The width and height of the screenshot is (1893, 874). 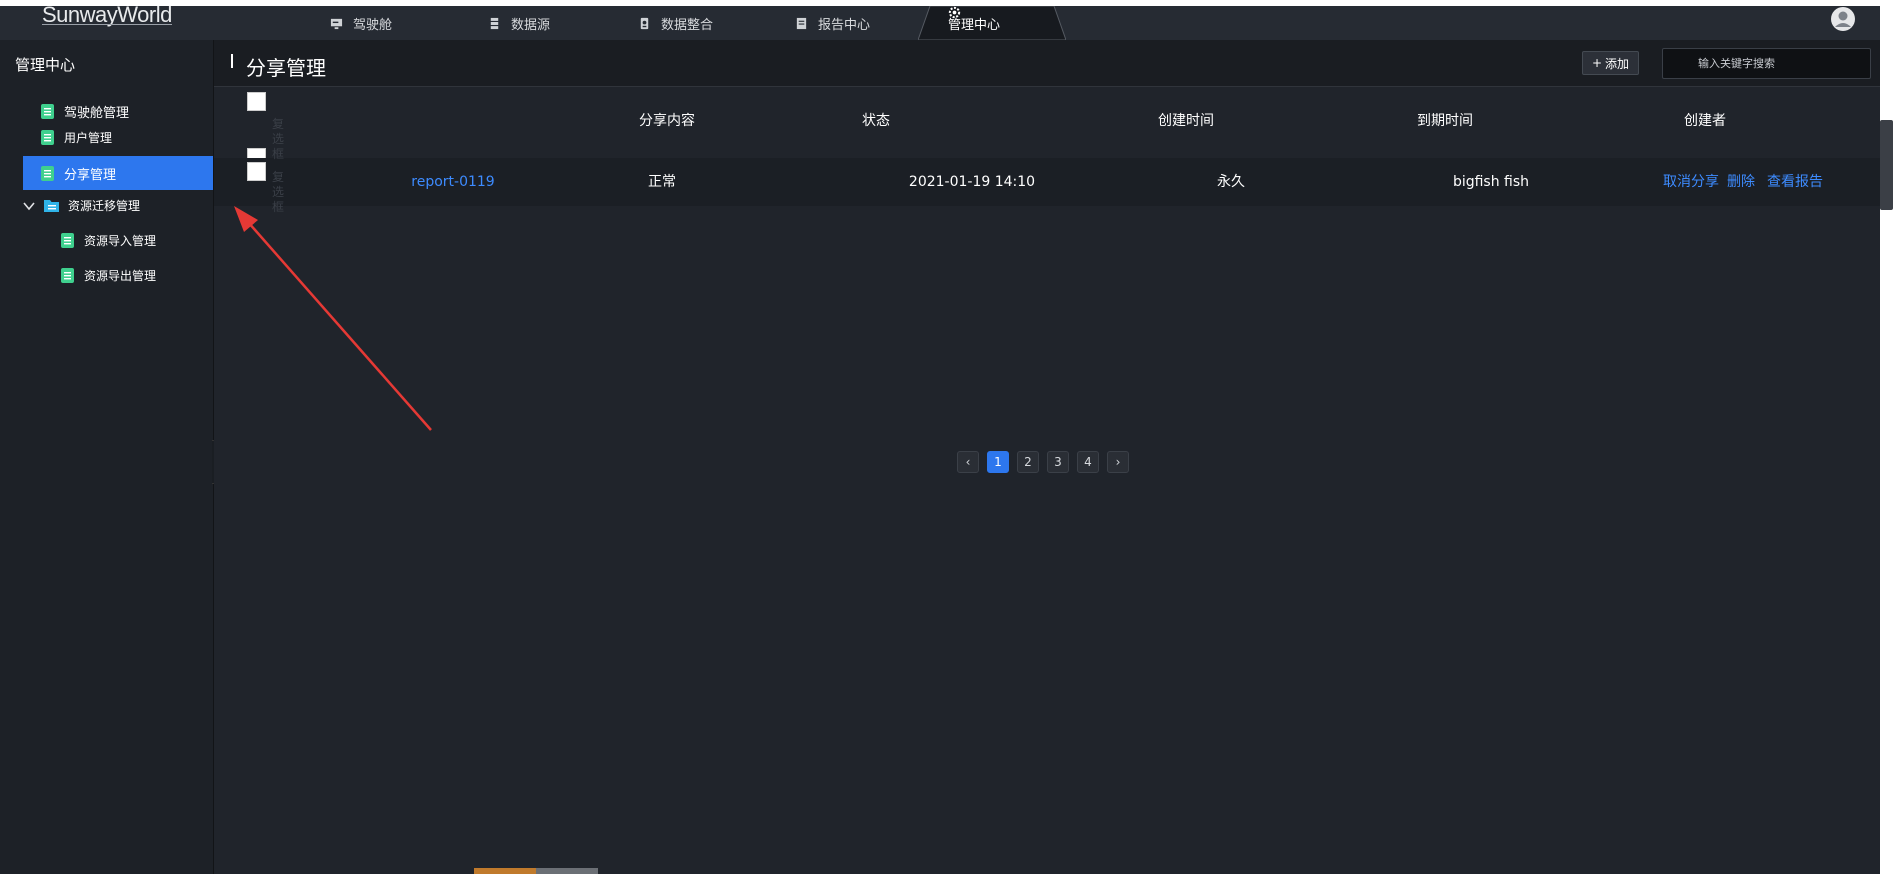 I want to click on sidebar-item-resource-migration: 资源迁移管理, so click(x=81, y=205).